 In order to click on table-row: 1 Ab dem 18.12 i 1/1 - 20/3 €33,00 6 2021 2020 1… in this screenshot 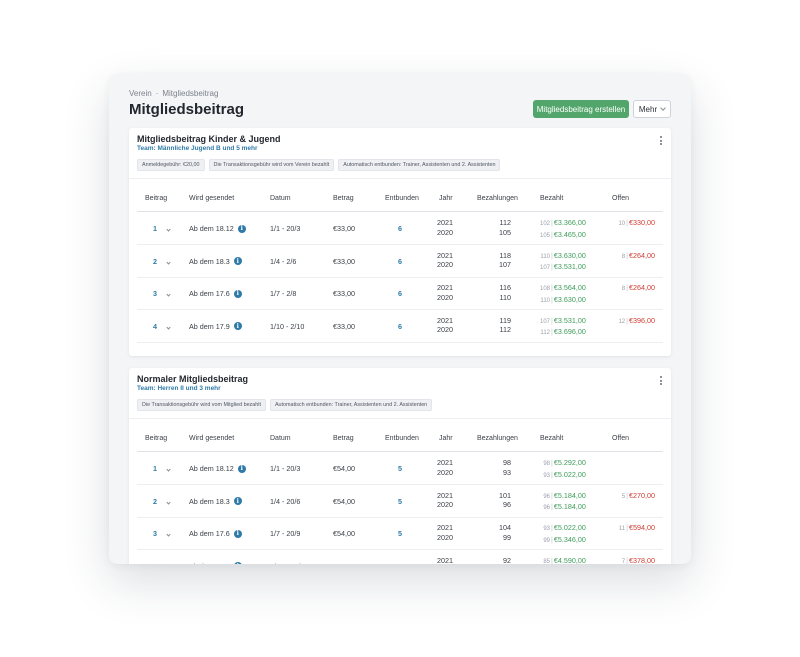, I will do `click(400, 229)`.